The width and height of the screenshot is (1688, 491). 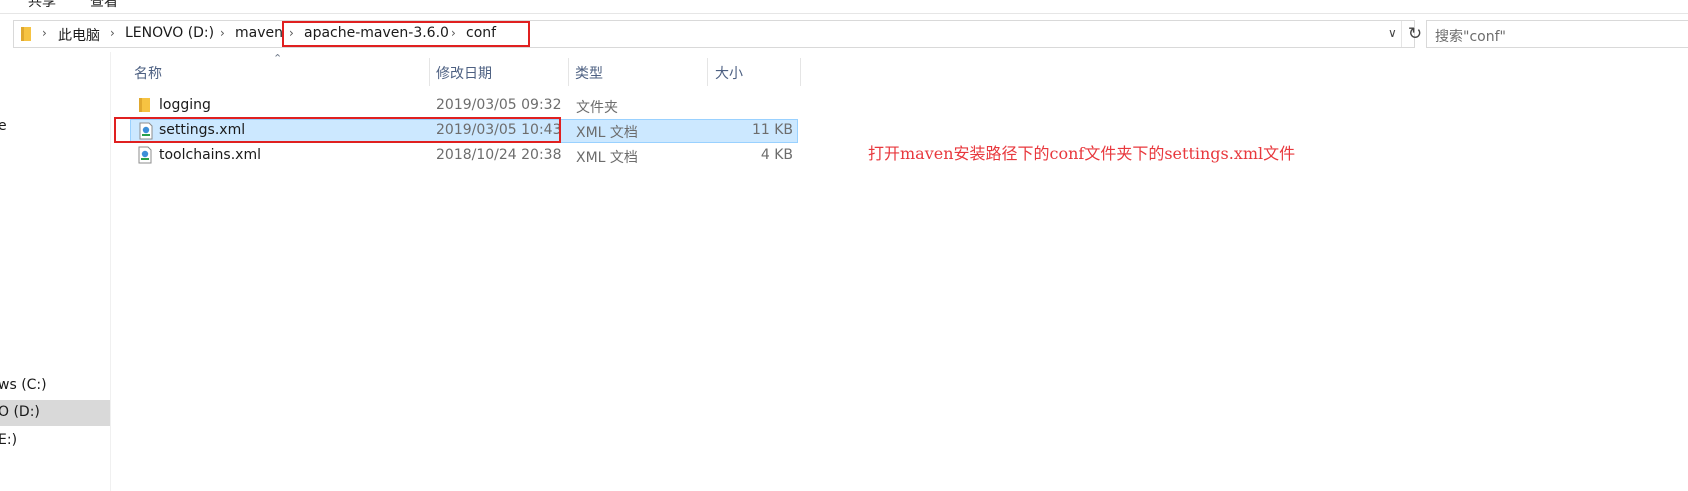 What do you see at coordinates (185, 105) in the screenshot?
I see `file-name: logging` at bounding box center [185, 105].